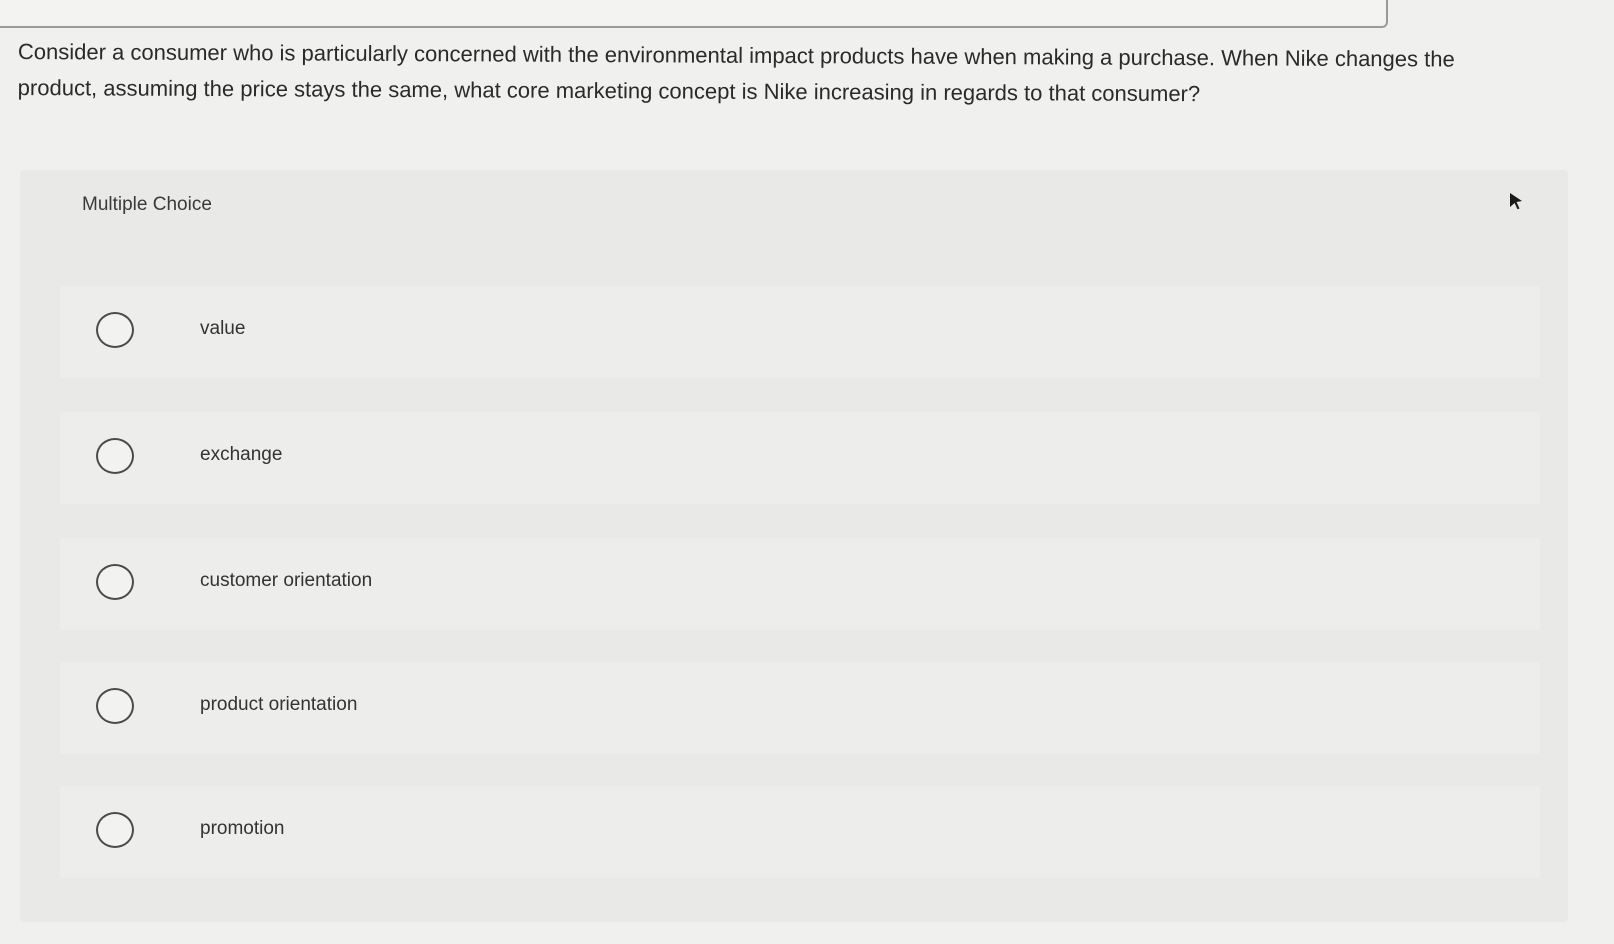  What do you see at coordinates (800, 584) in the screenshot?
I see `answer-option-customer-orientation: customer orientation` at bounding box center [800, 584].